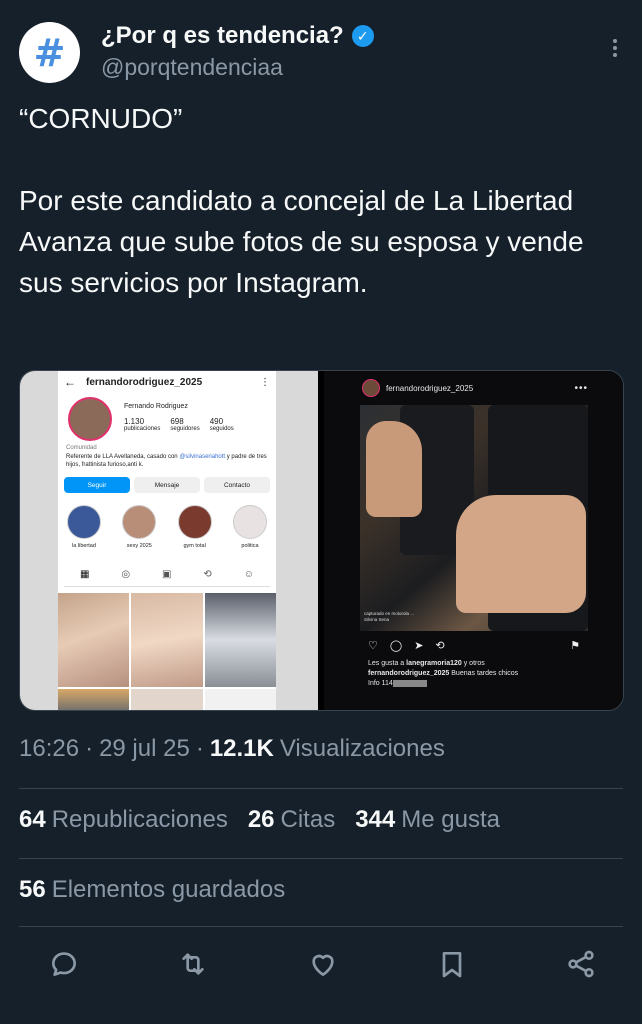  What do you see at coordinates (373, 646) in the screenshot?
I see `ig-heart-icon: ♡` at bounding box center [373, 646].